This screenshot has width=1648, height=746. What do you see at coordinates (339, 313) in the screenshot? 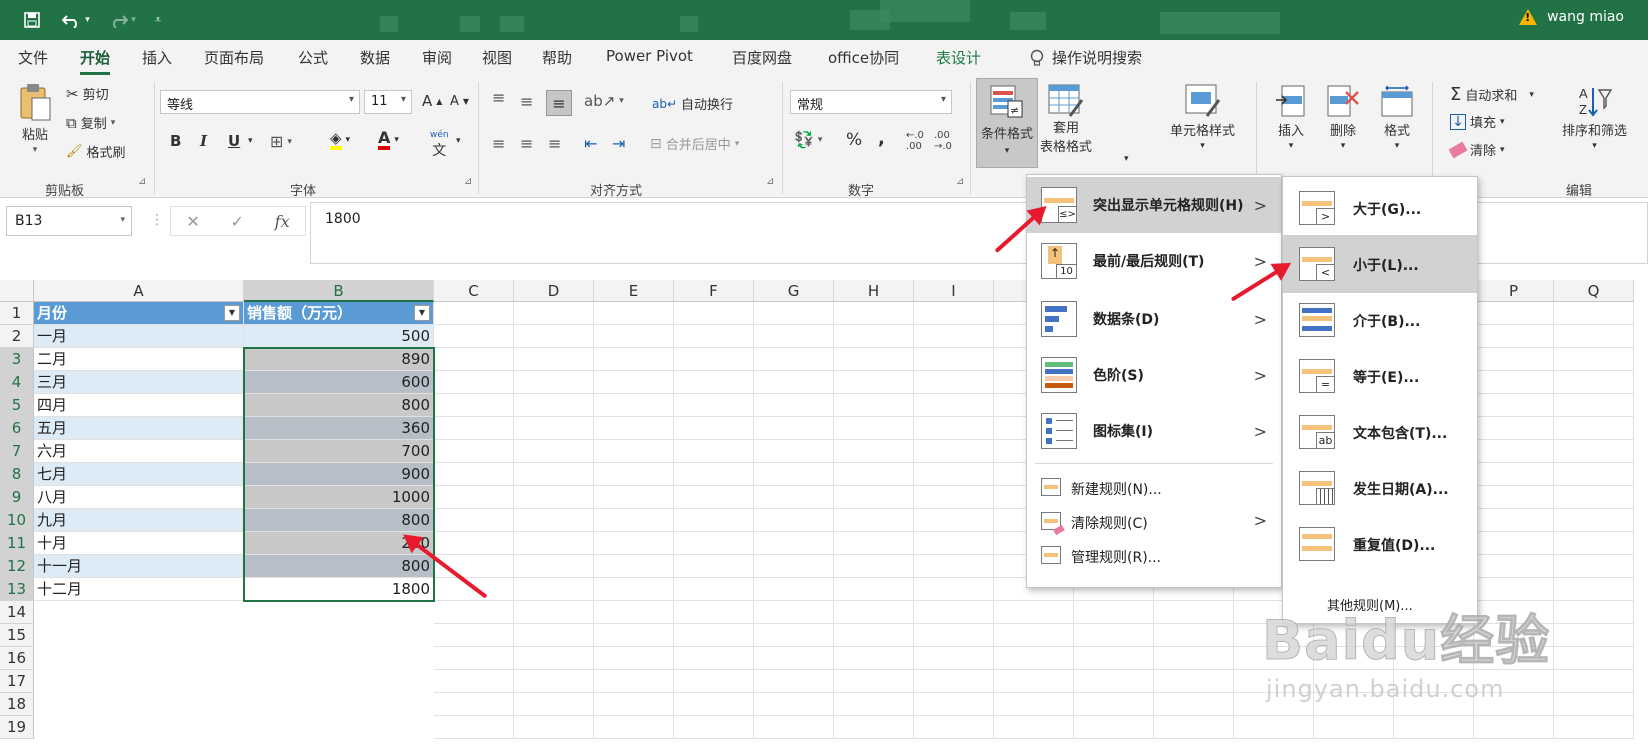
I see `table-header-cell: 销售额（万元） ▼` at bounding box center [339, 313].